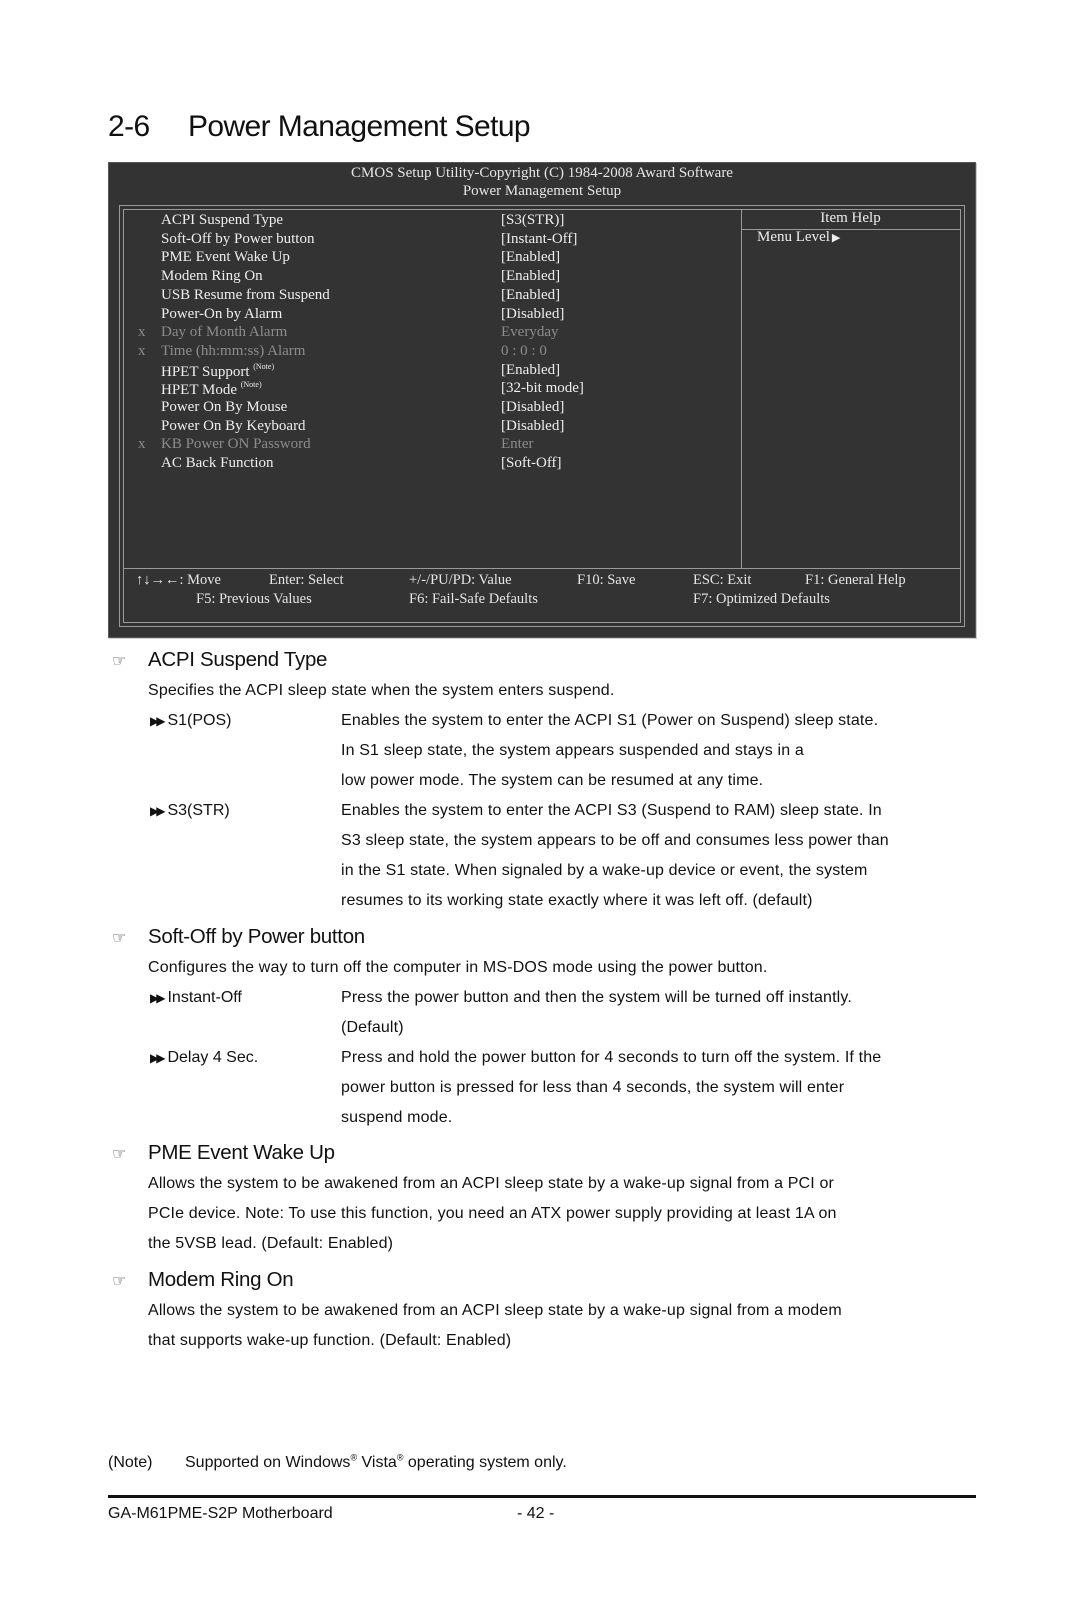  I want to click on setting-label: USB Resume from Suspend, so click(245, 295).